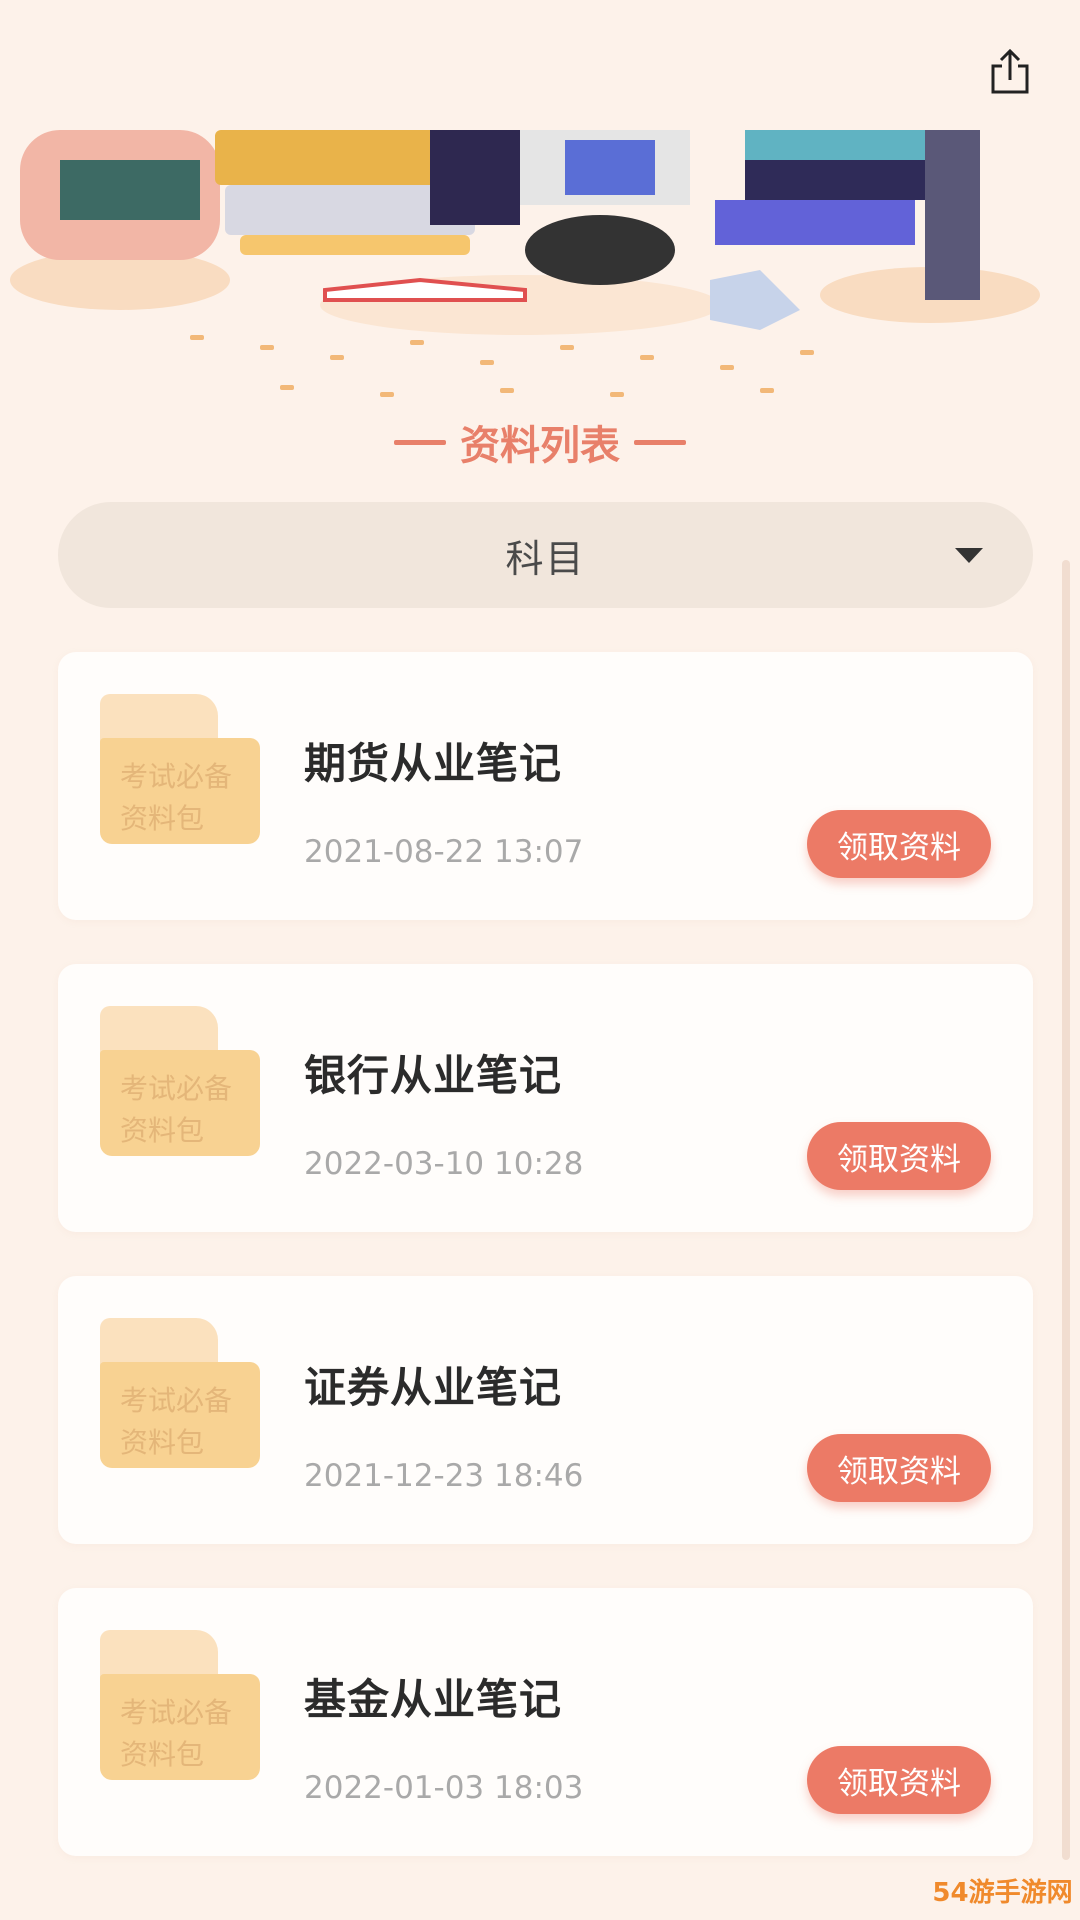 Image resolution: width=1080 pixels, height=1920 pixels. I want to click on material-title: 证券从业笔记, so click(433, 1387).